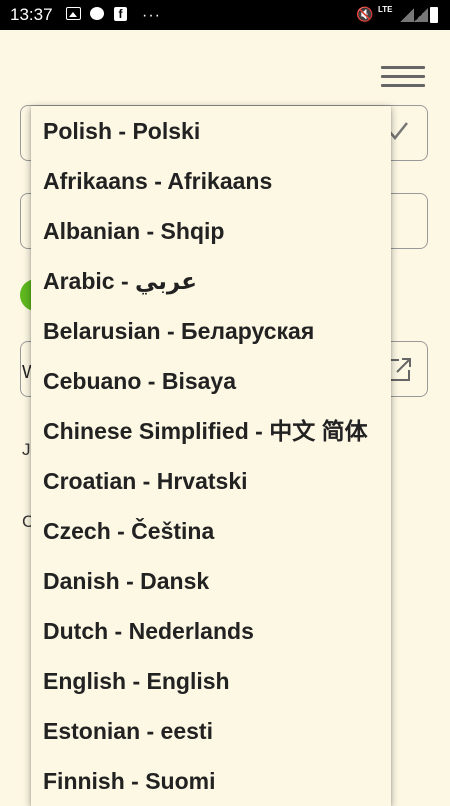  What do you see at coordinates (120, 14) in the screenshot?
I see `facebook-icon: f` at bounding box center [120, 14].